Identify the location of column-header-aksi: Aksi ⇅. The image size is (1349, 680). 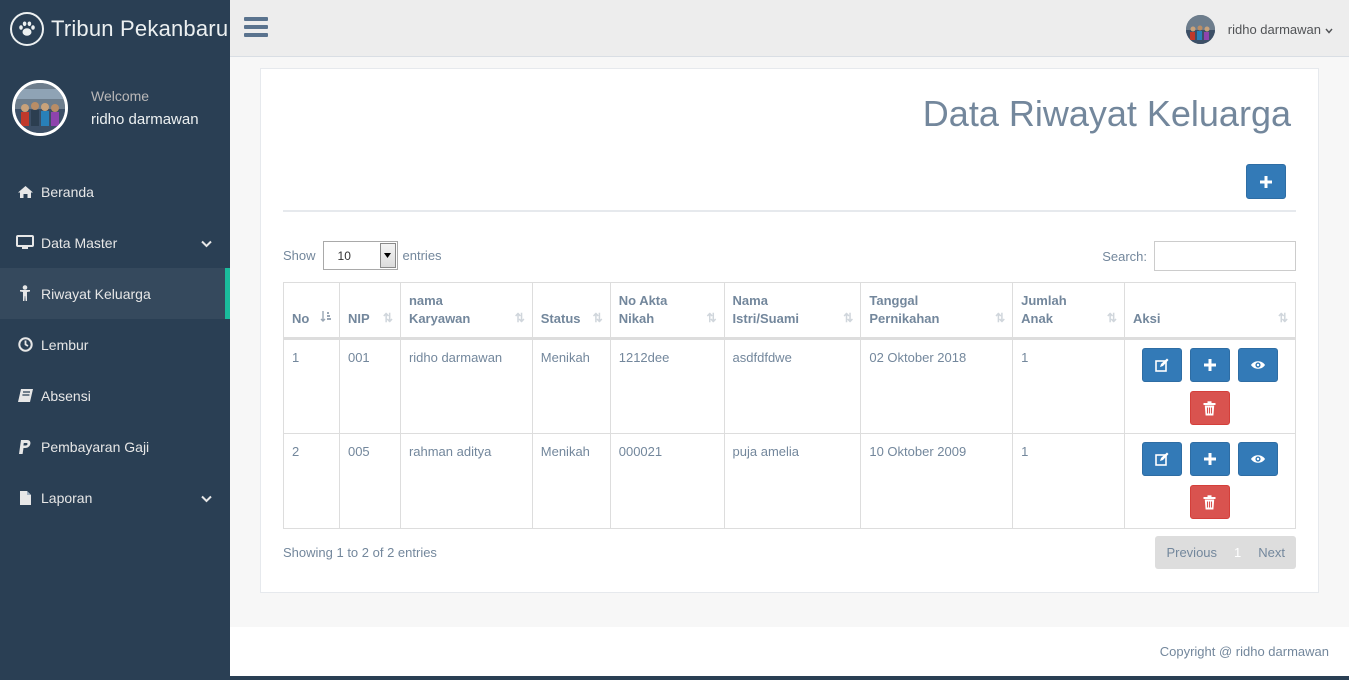
(1210, 311).